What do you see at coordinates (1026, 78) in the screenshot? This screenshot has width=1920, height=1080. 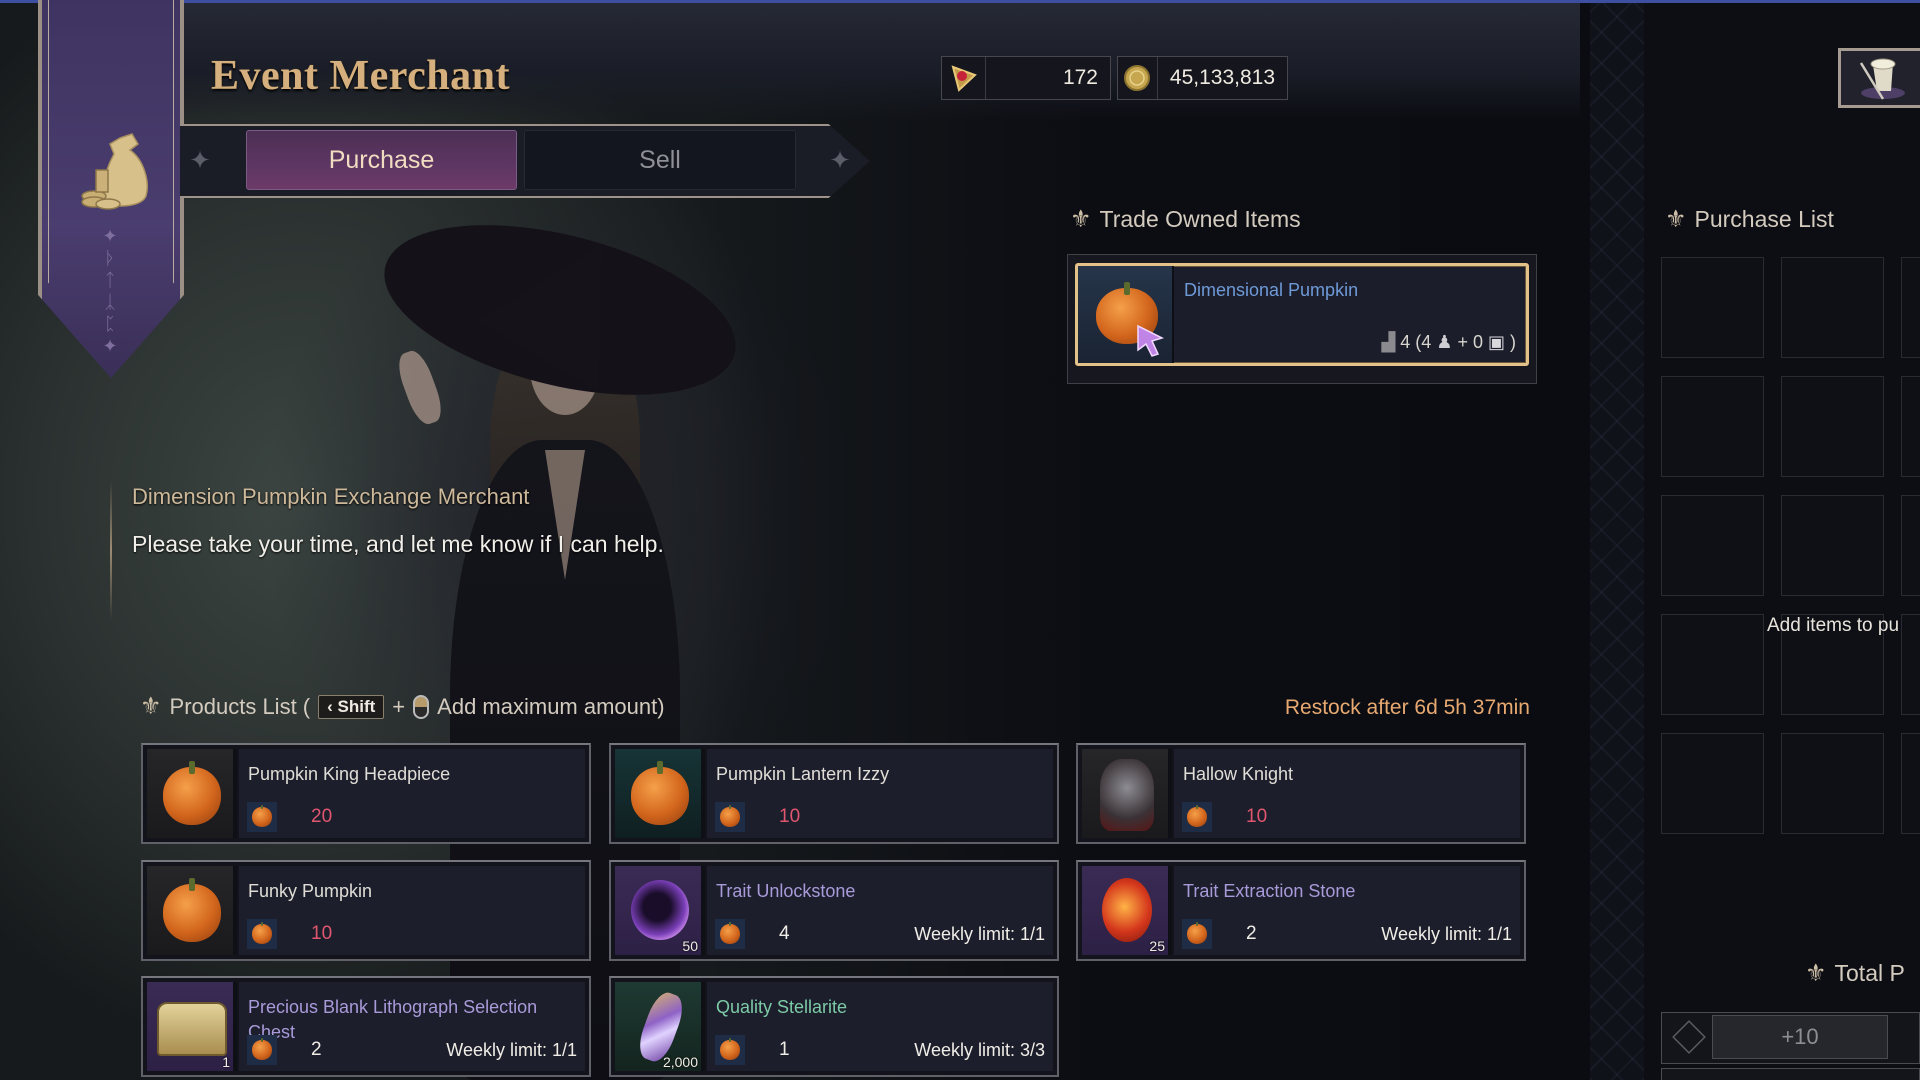 I see `currency-gem-token: 172` at bounding box center [1026, 78].